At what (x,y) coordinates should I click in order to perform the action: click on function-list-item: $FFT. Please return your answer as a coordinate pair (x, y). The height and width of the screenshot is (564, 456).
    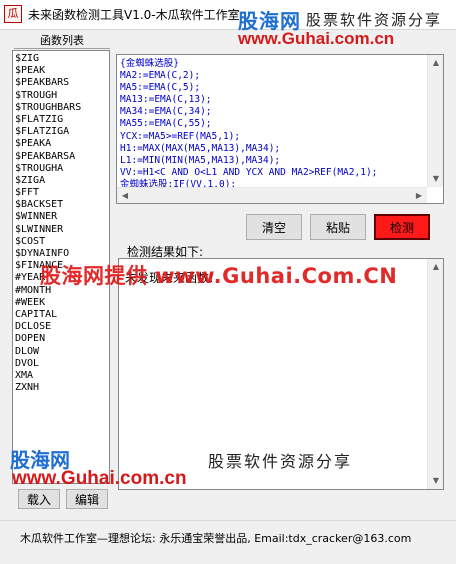
    Looking at the image, I should click on (62, 193).